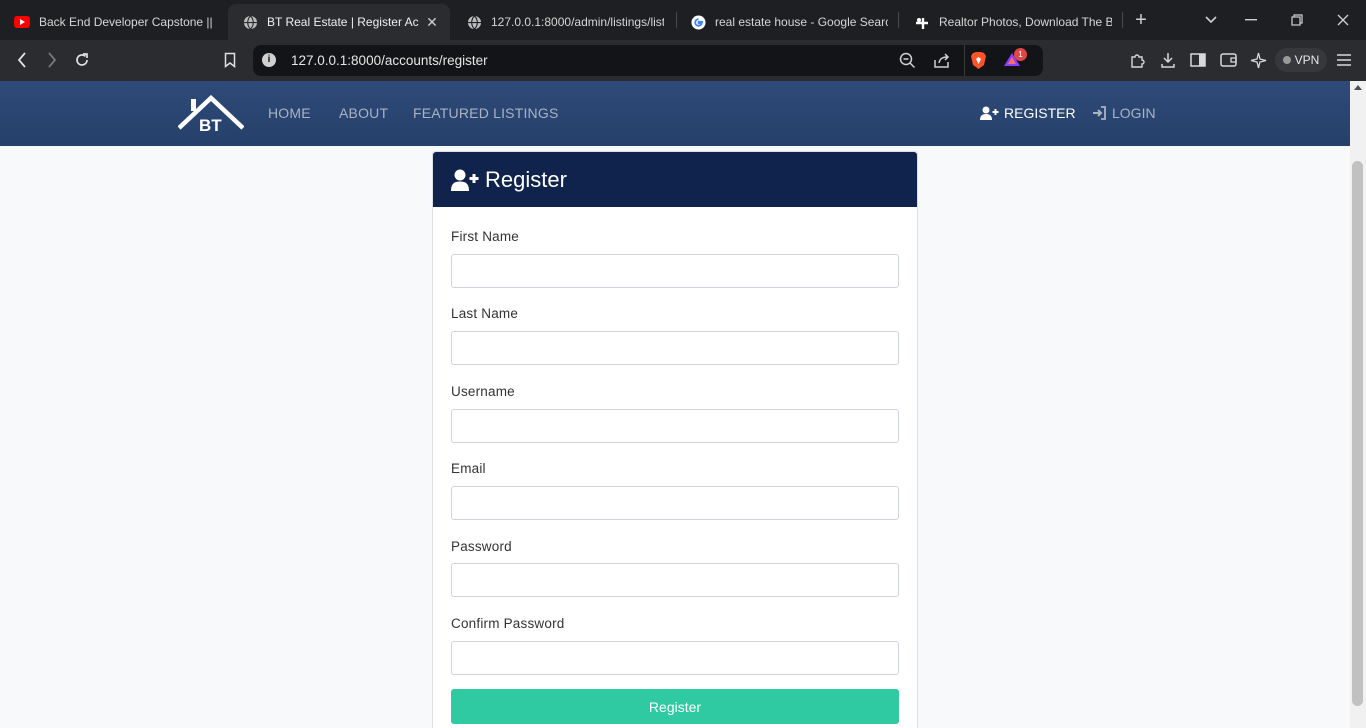  I want to click on realtor-icon, so click(922, 22).